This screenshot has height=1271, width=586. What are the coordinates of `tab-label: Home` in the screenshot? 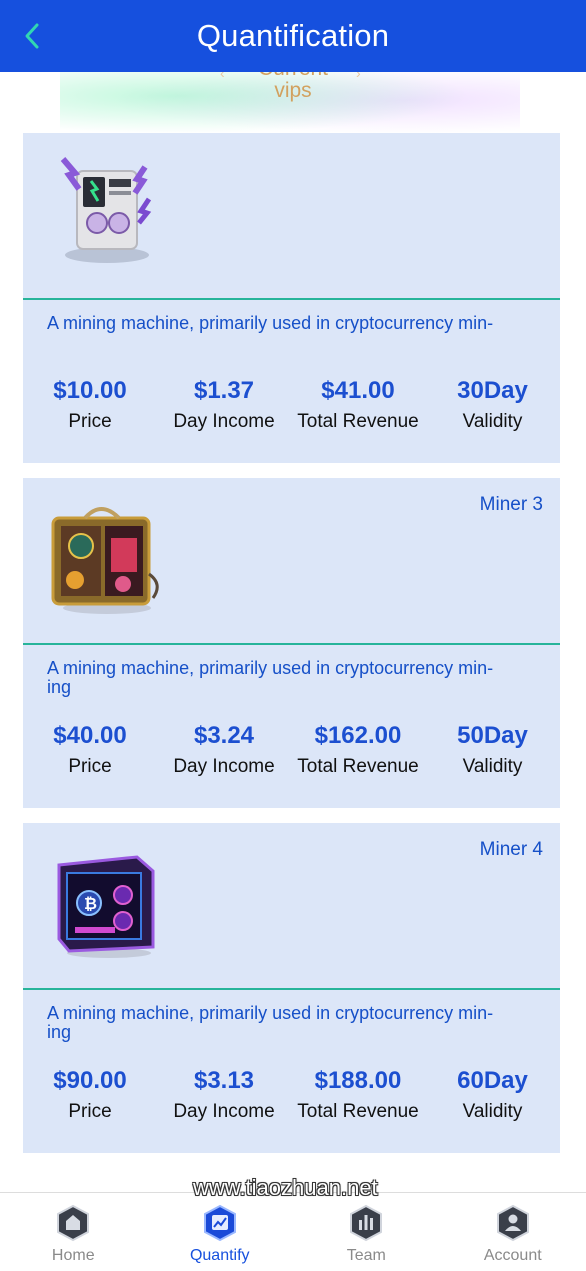 It's located at (73, 1256).